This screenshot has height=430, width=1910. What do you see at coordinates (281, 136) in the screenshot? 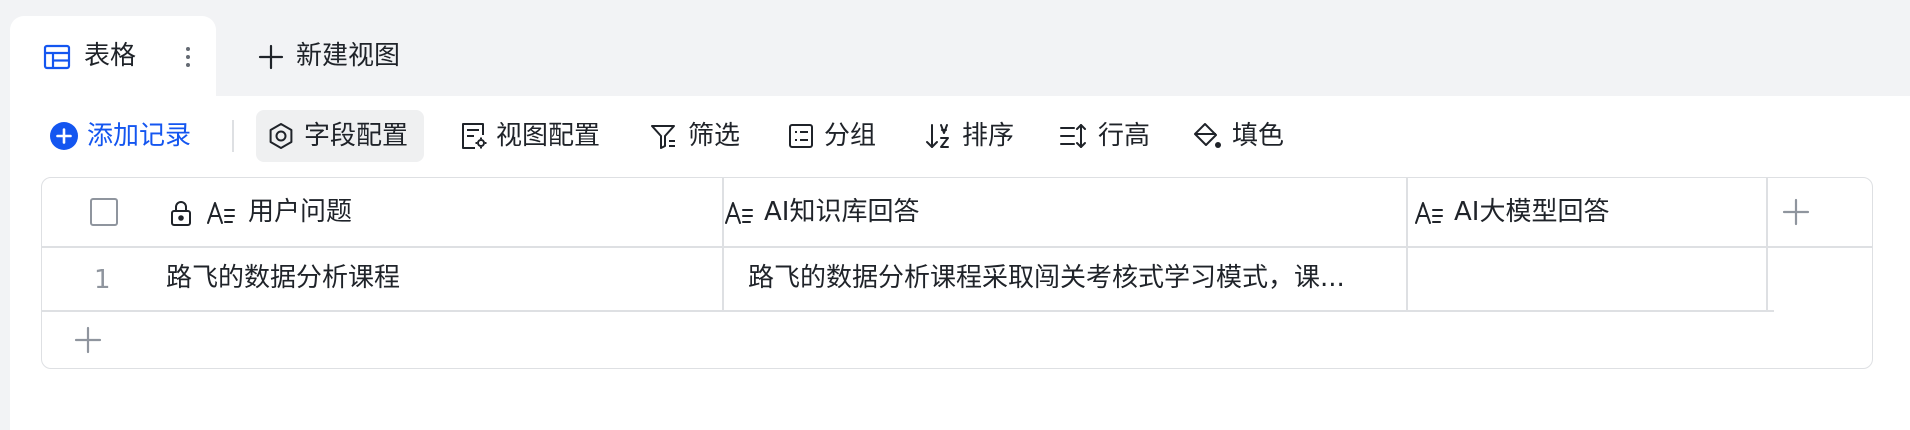
I see `gear-icon` at bounding box center [281, 136].